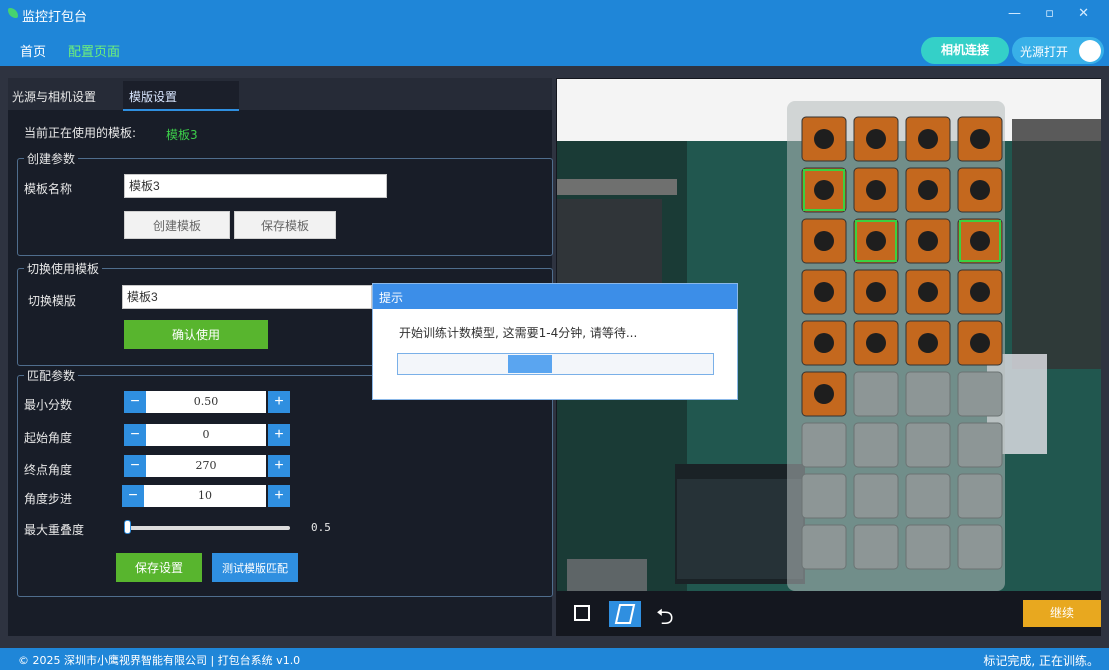  Describe the element at coordinates (177, 225) in the screenshot. I see `create-template-button: 创建模板` at that location.